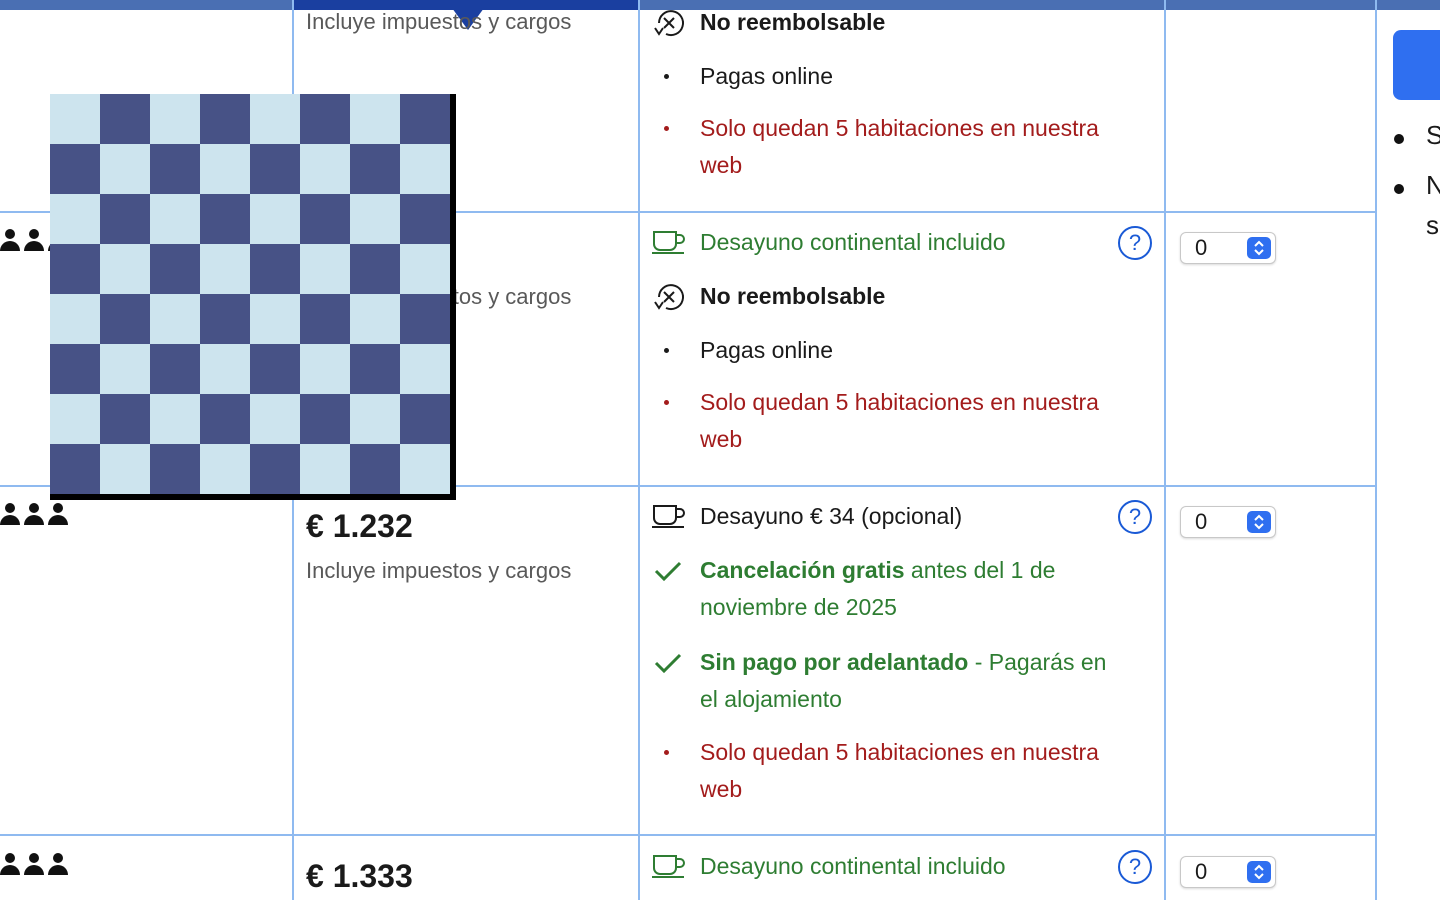  I want to click on room-price: € 1.333, so click(359, 876).